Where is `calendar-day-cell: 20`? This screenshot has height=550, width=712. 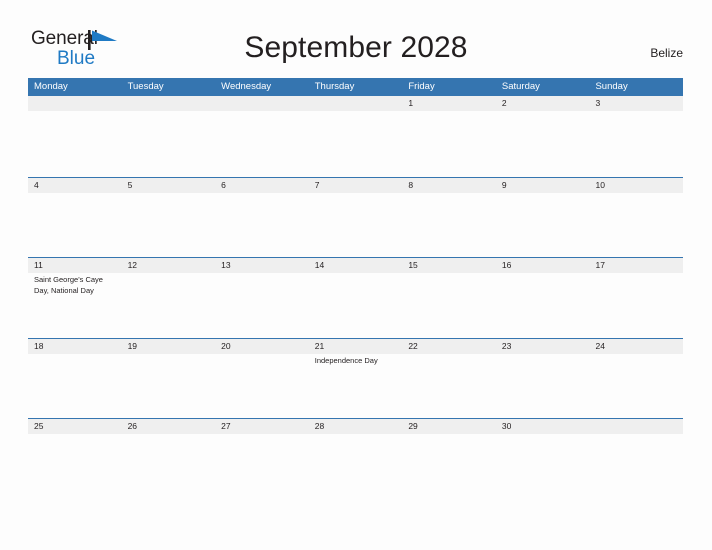 calendar-day-cell: 20 is located at coordinates (262, 378).